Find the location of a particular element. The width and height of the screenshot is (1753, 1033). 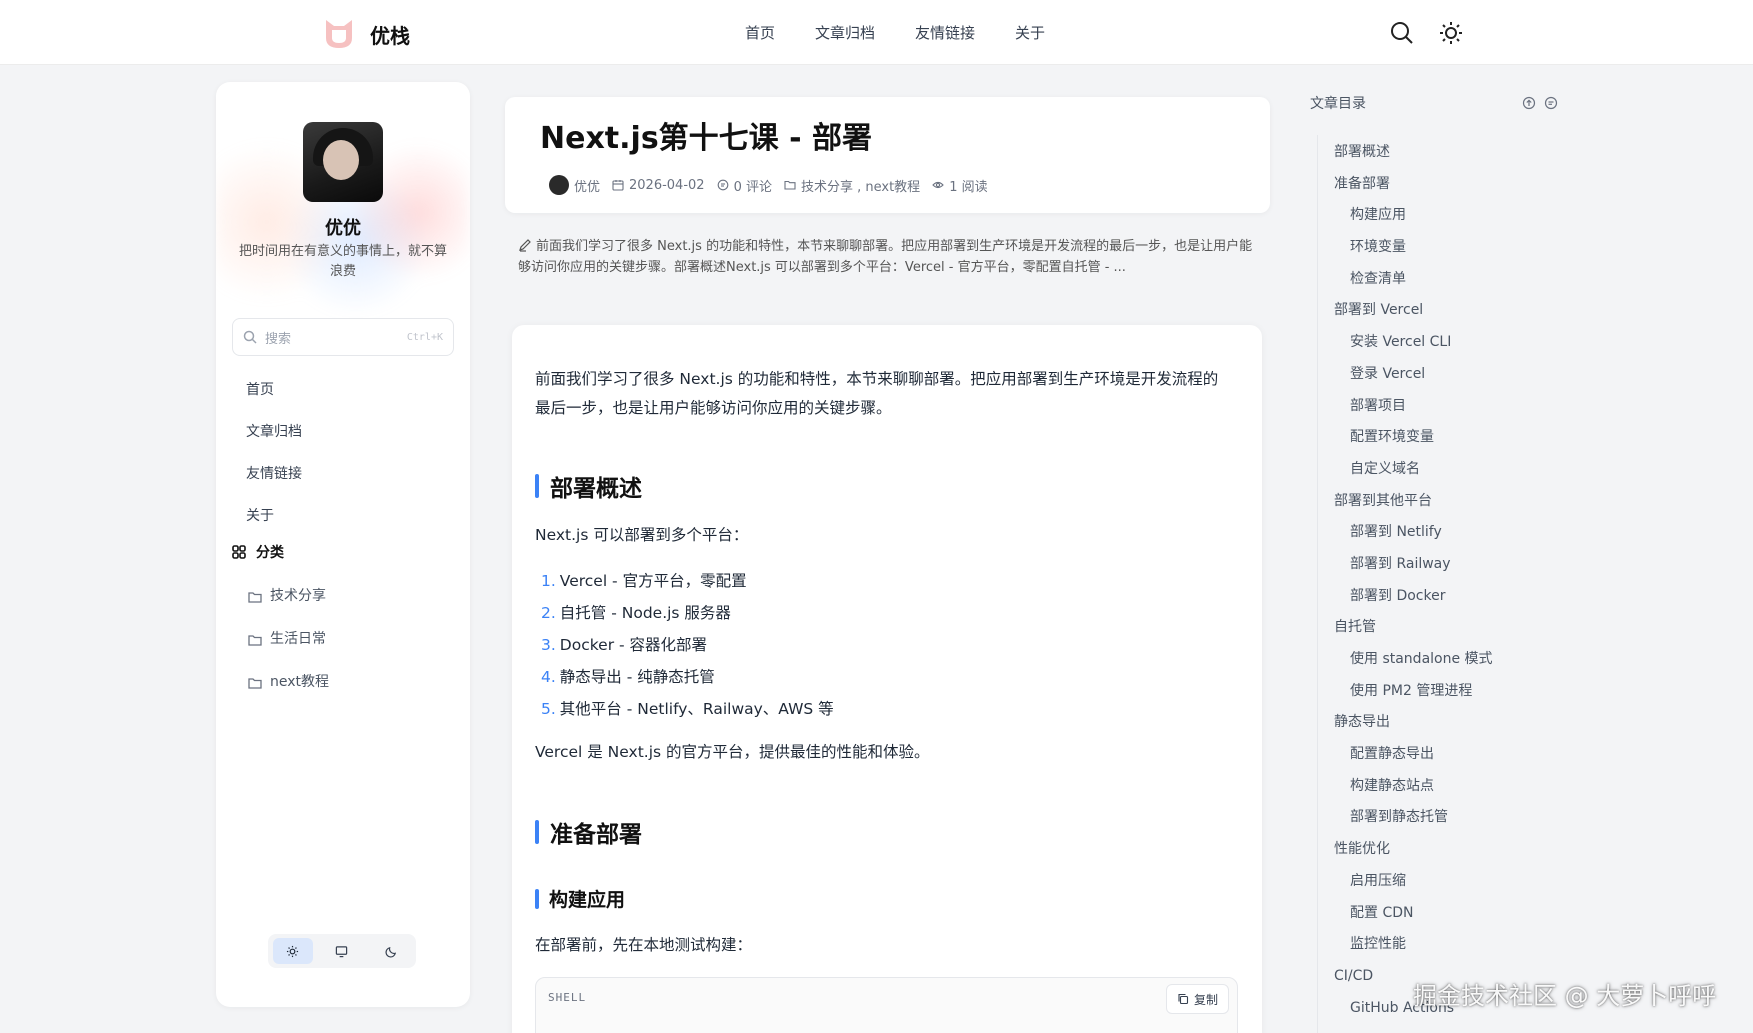

copy-button: 复制 is located at coordinates (1197, 999).